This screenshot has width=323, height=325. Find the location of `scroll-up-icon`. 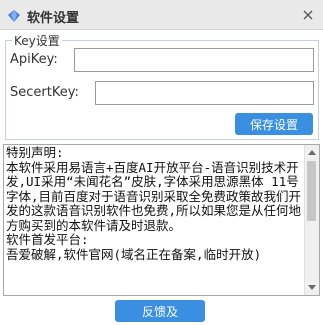

scroll-up-icon is located at coordinates (312, 152).